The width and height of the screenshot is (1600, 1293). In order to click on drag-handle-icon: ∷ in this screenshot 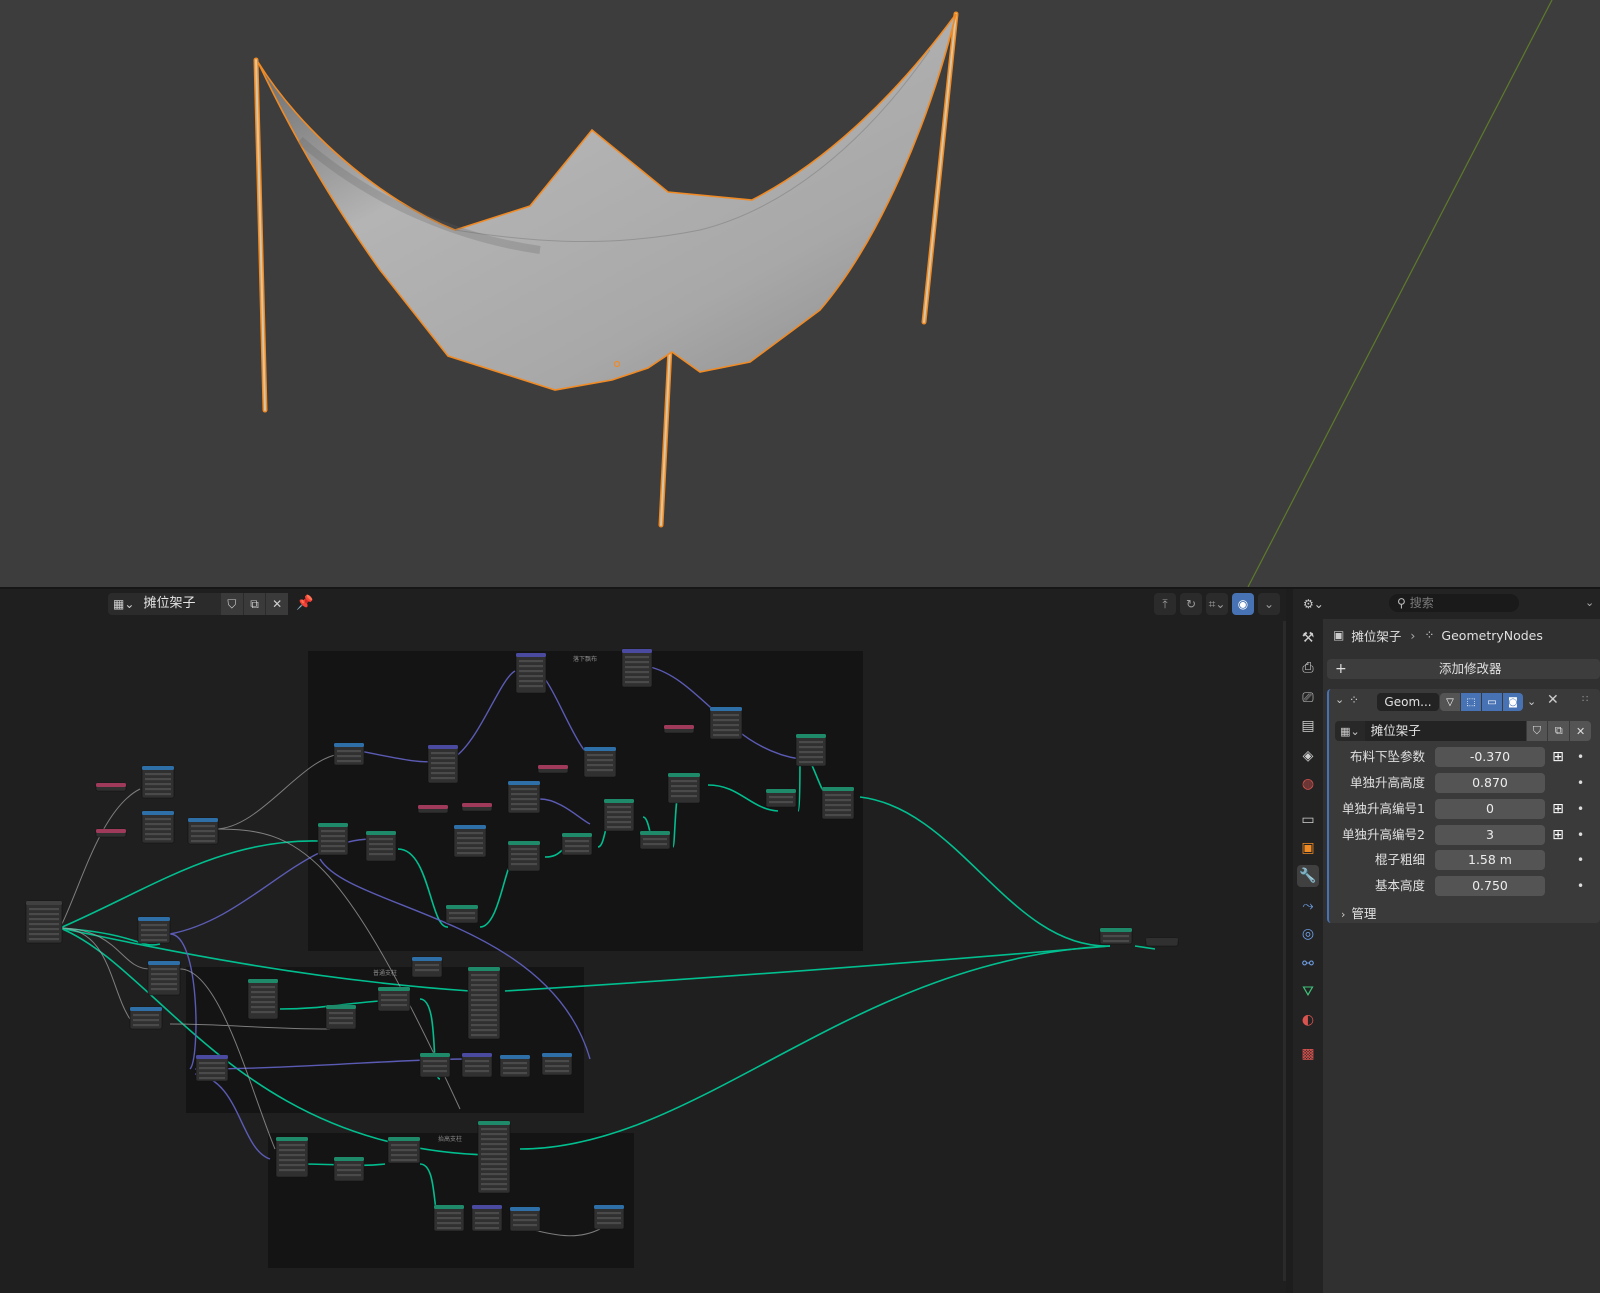, I will do `click(1585, 699)`.